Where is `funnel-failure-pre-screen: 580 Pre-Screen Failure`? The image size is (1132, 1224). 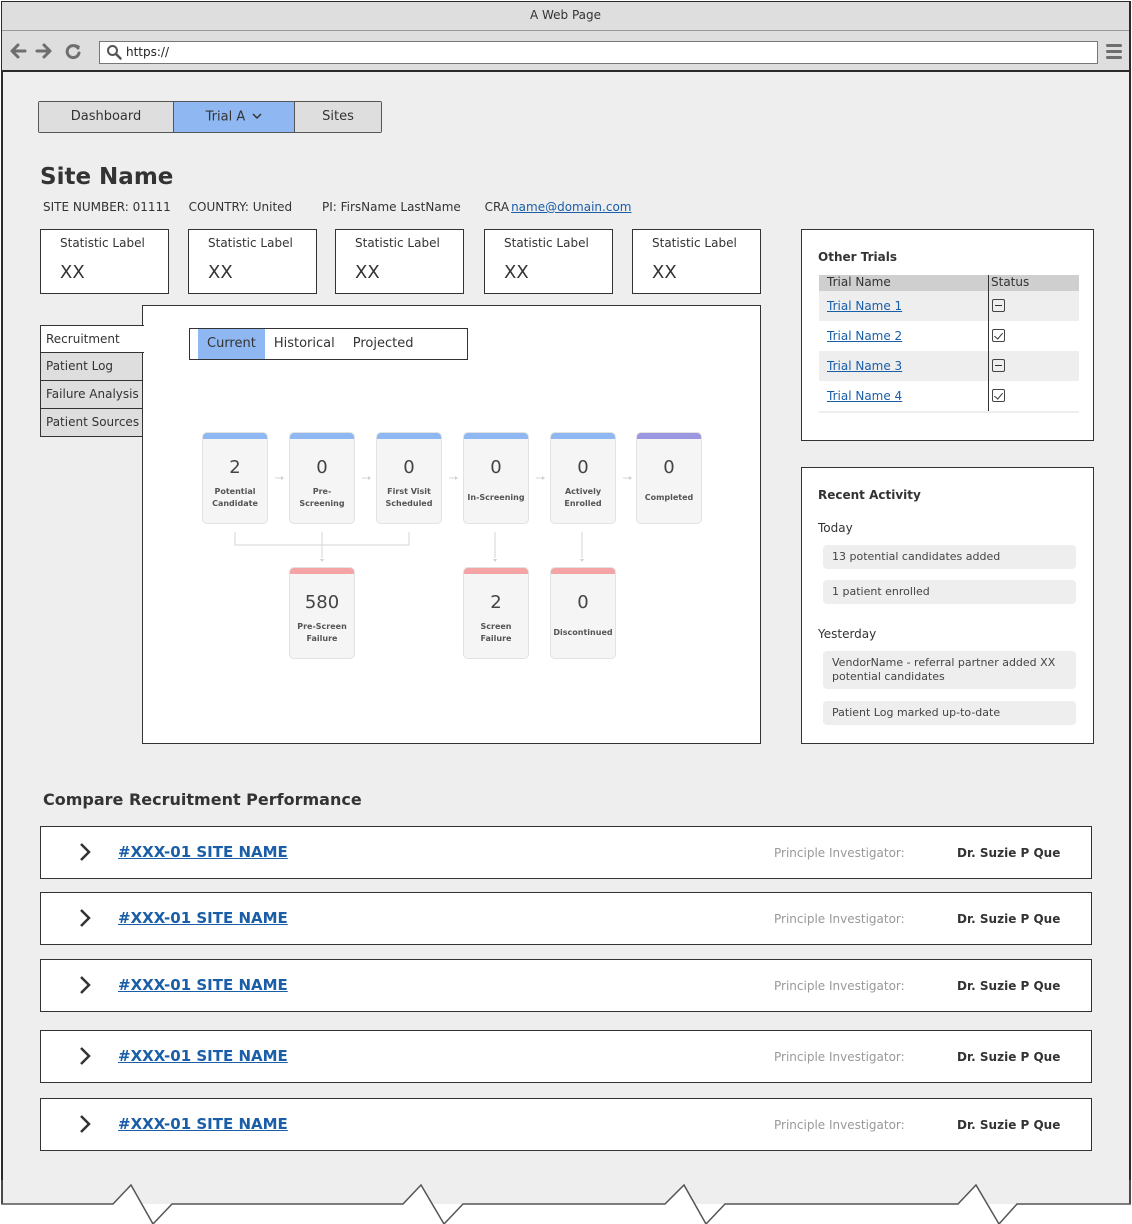 funnel-failure-pre-screen: 580 Pre-Screen Failure is located at coordinates (322, 613).